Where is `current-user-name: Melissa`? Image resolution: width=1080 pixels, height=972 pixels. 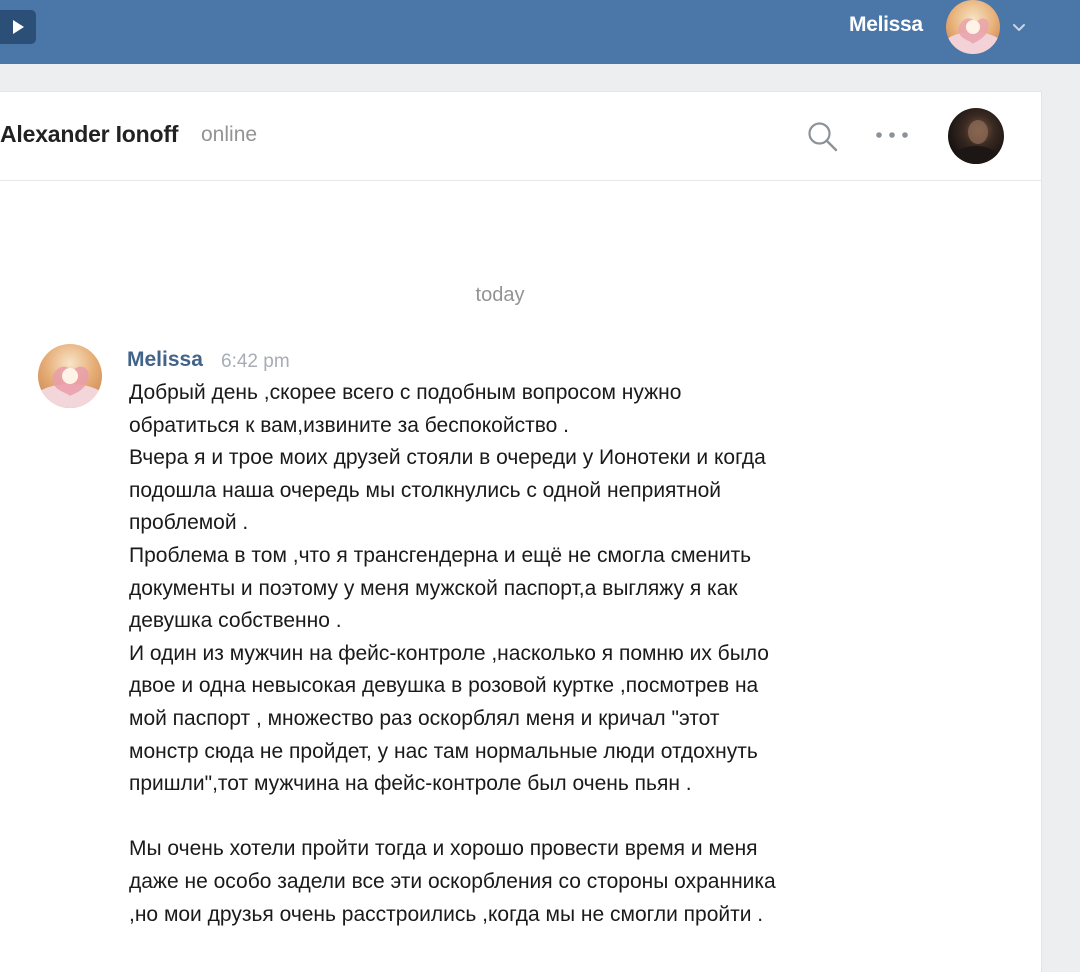 current-user-name: Melissa is located at coordinates (886, 25).